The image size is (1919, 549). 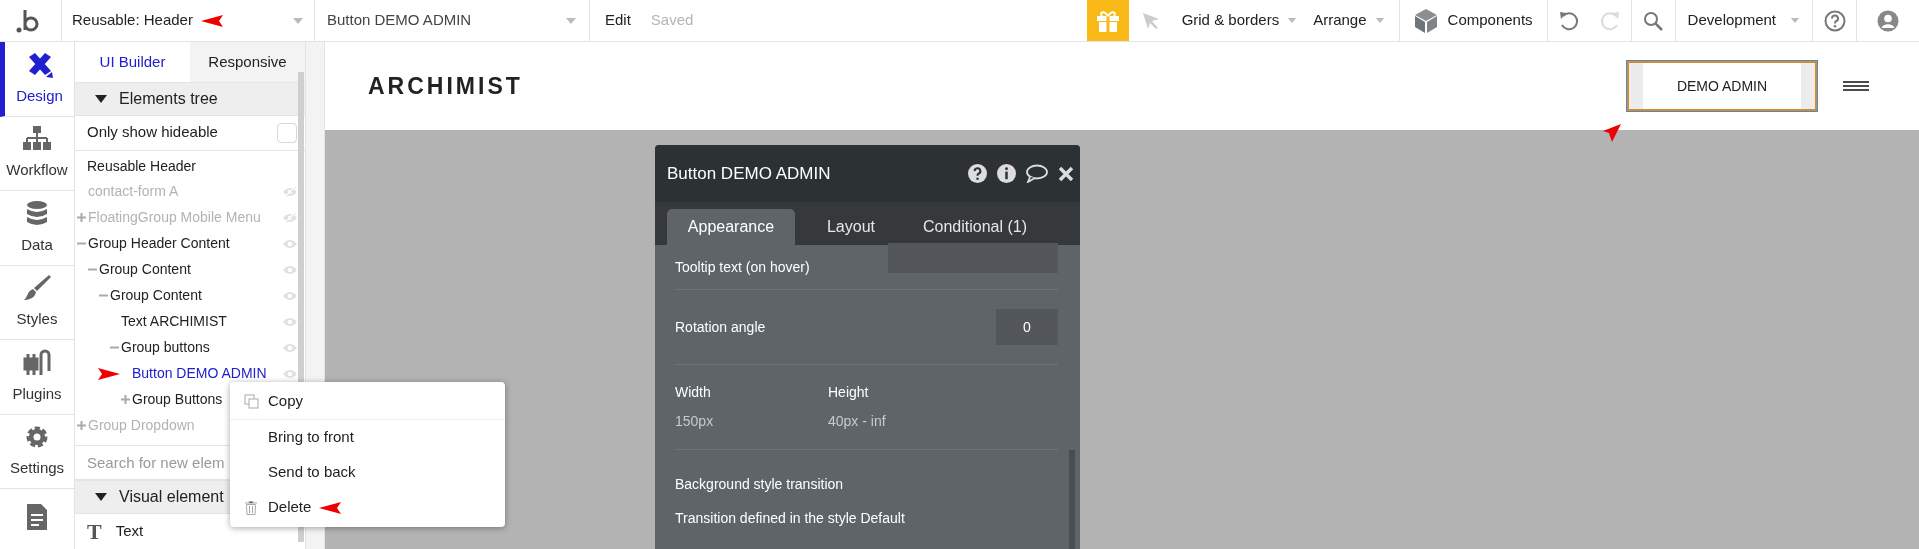 What do you see at coordinates (1239, 20) in the screenshot?
I see `grid-menu: Grid & borders` at bounding box center [1239, 20].